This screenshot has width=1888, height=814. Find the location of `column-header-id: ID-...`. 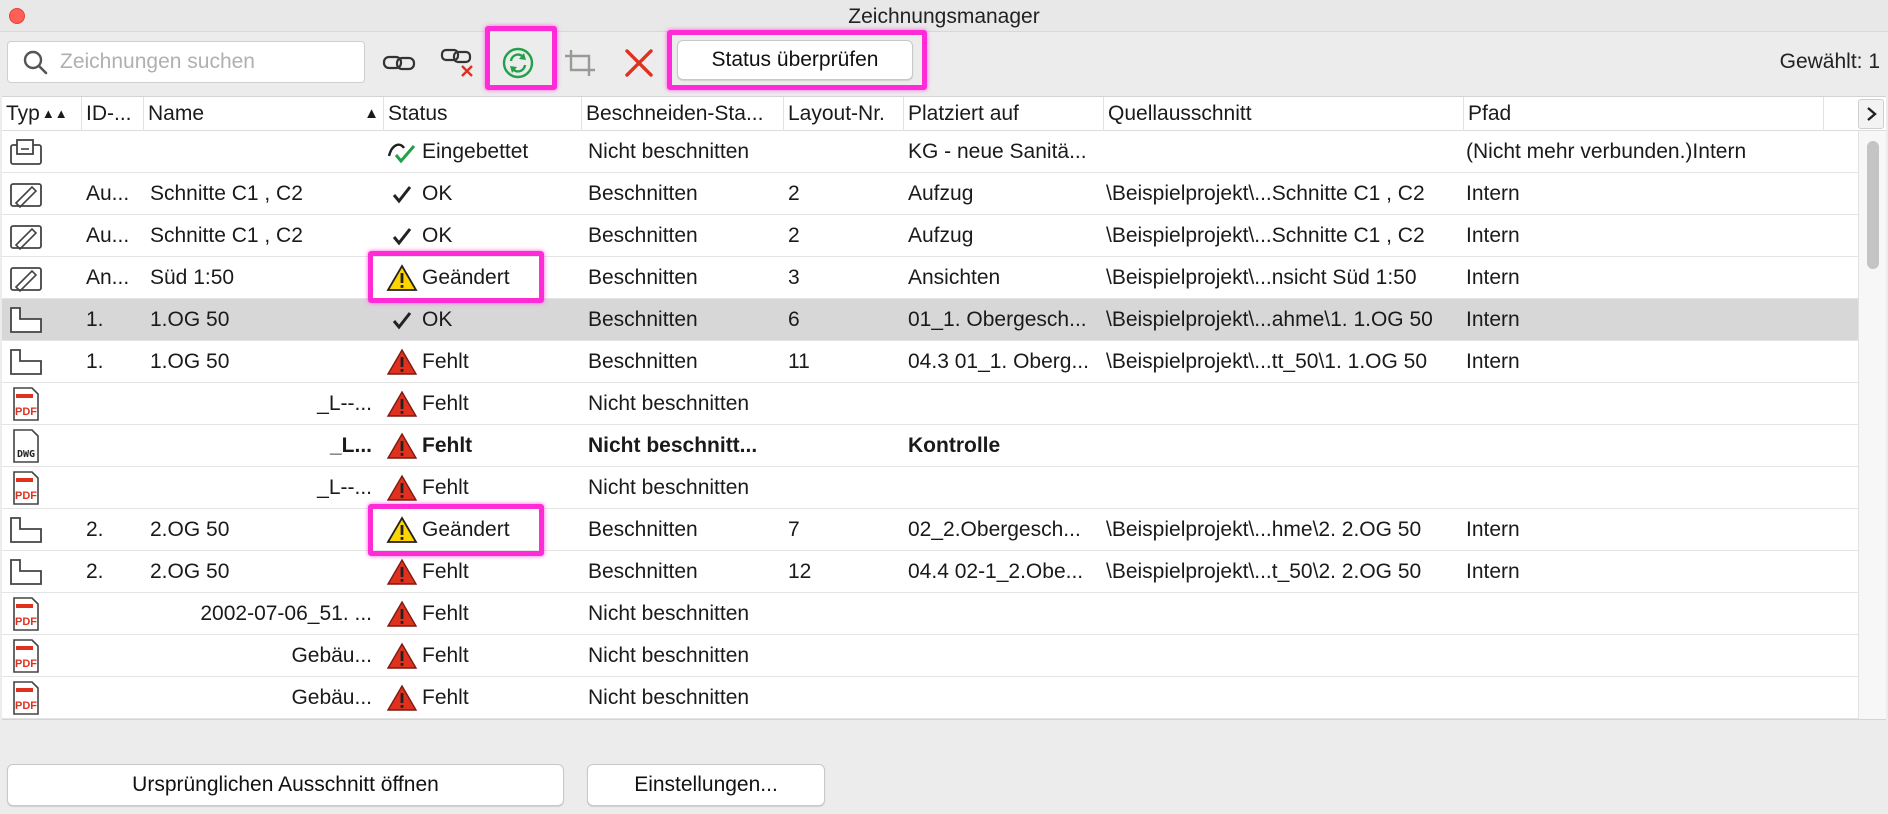

column-header-id: ID-... is located at coordinates (113, 114).